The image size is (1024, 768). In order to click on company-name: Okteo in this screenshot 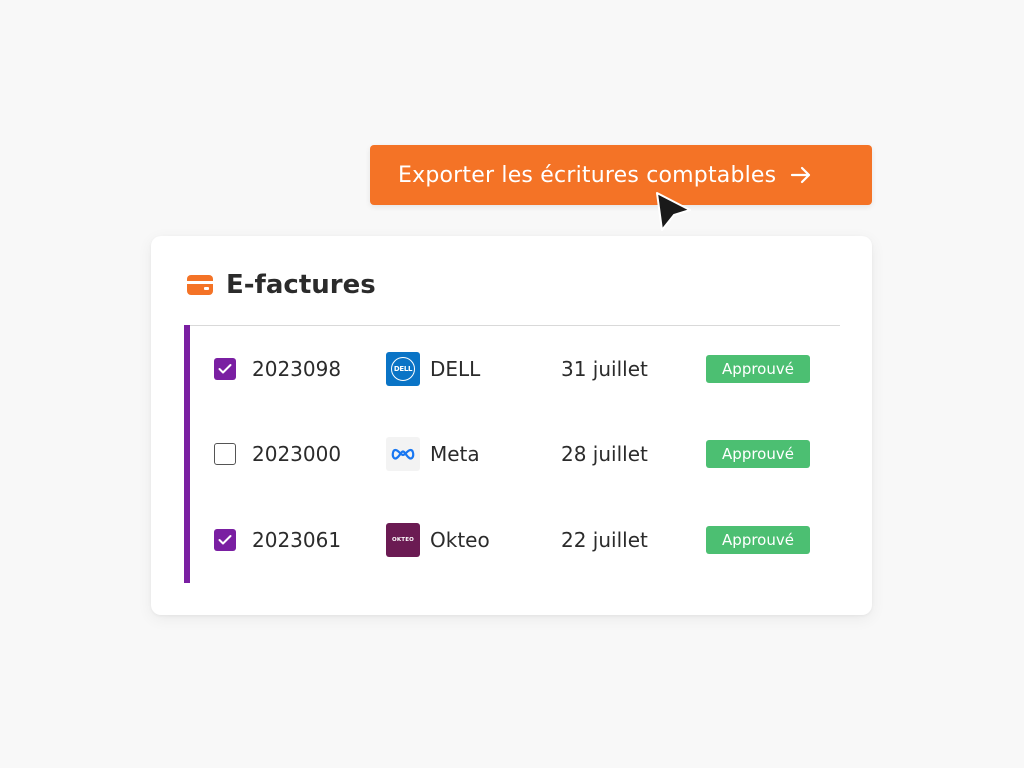, I will do `click(460, 540)`.